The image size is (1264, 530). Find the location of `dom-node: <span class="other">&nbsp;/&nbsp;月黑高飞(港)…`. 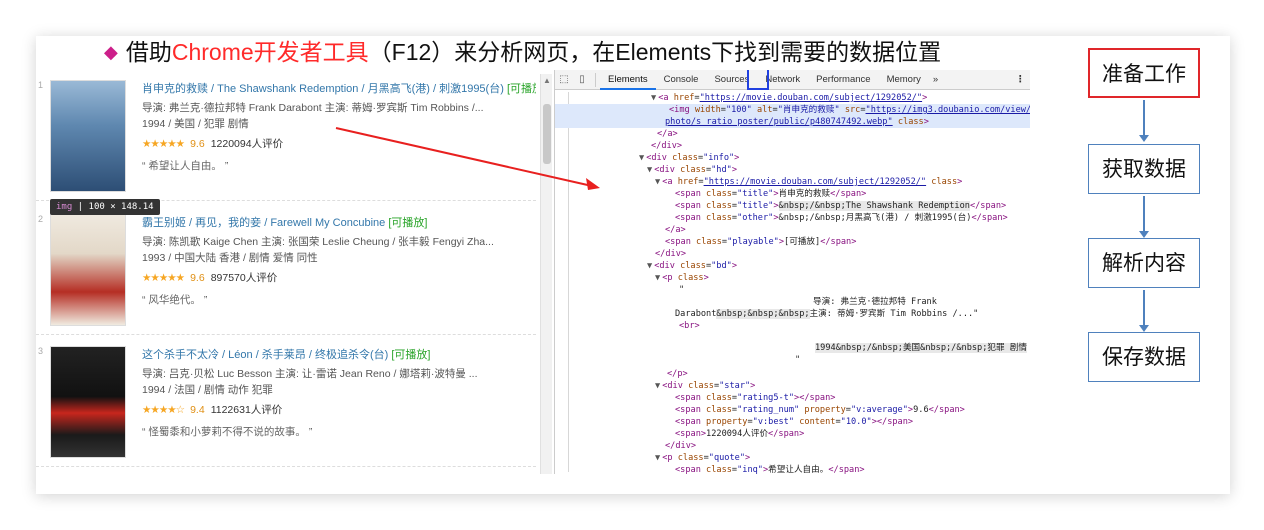

dom-node: <span class="other">&nbsp;/&nbsp;月黑高飞(港)… is located at coordinates (841, 218).